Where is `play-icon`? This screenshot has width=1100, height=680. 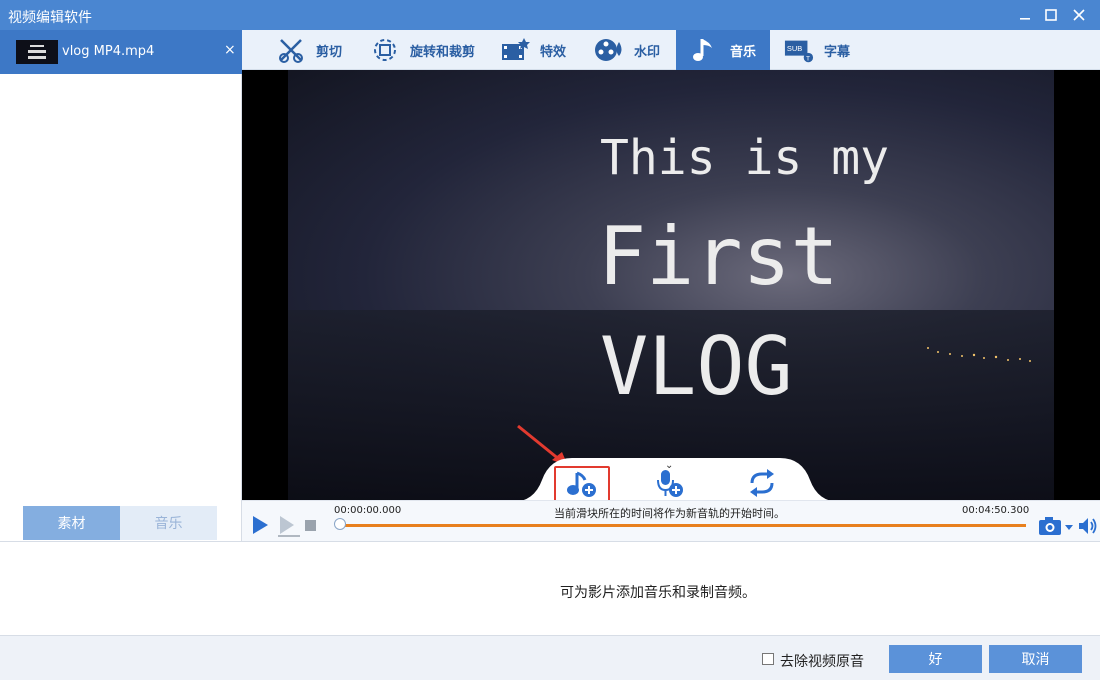 play-icon is located at coordinates (260, 527).